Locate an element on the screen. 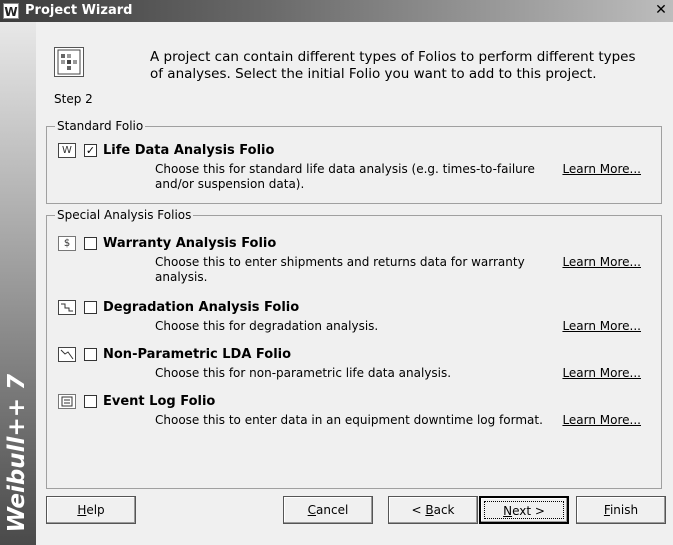  step-label: Step 2 is located at coordinates (73, 99).